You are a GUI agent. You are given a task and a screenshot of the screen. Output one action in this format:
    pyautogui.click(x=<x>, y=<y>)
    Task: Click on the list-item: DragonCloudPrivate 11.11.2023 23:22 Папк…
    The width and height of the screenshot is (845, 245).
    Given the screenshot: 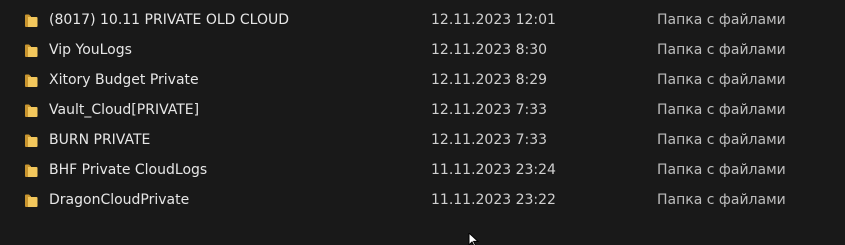 What is the action you would take?
    pyautogui.click(x=422, y=201)
    